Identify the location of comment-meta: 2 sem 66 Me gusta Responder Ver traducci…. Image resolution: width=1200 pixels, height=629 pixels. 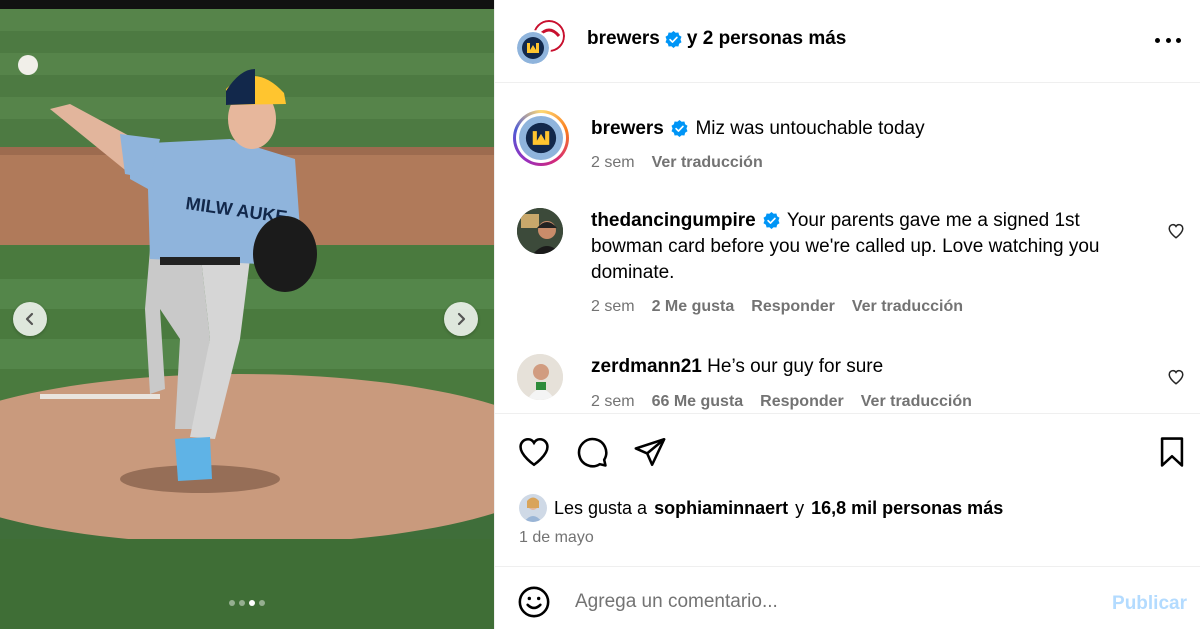
(781, 402).